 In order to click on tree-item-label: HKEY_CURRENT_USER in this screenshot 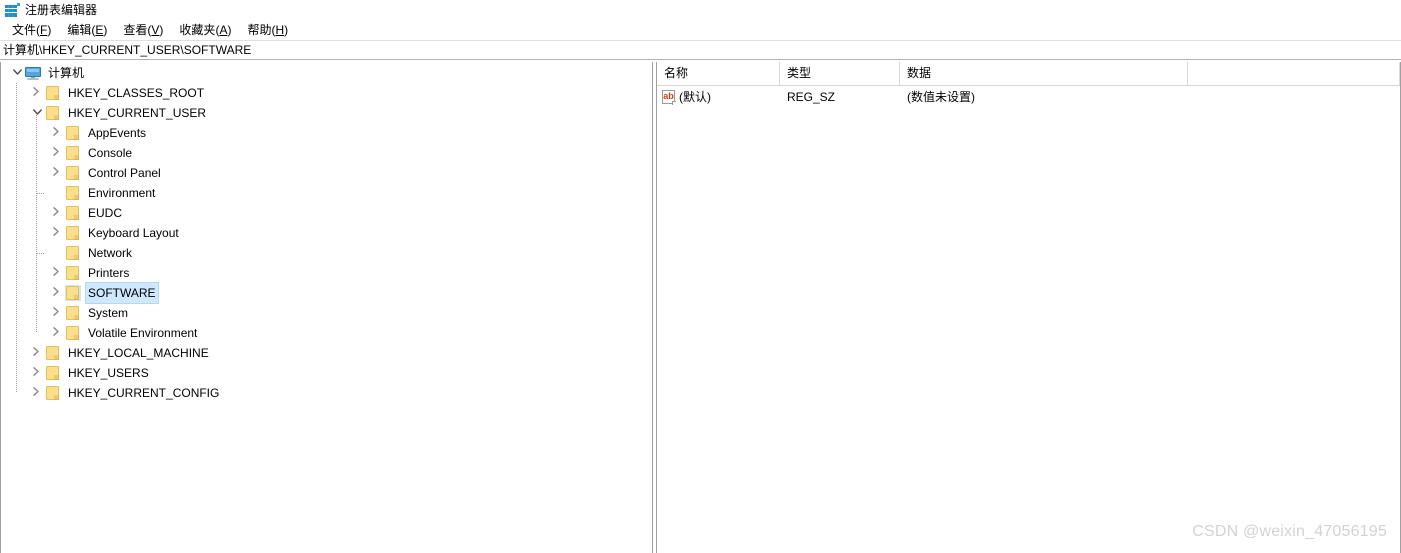, I will do `click(137, 113)`.